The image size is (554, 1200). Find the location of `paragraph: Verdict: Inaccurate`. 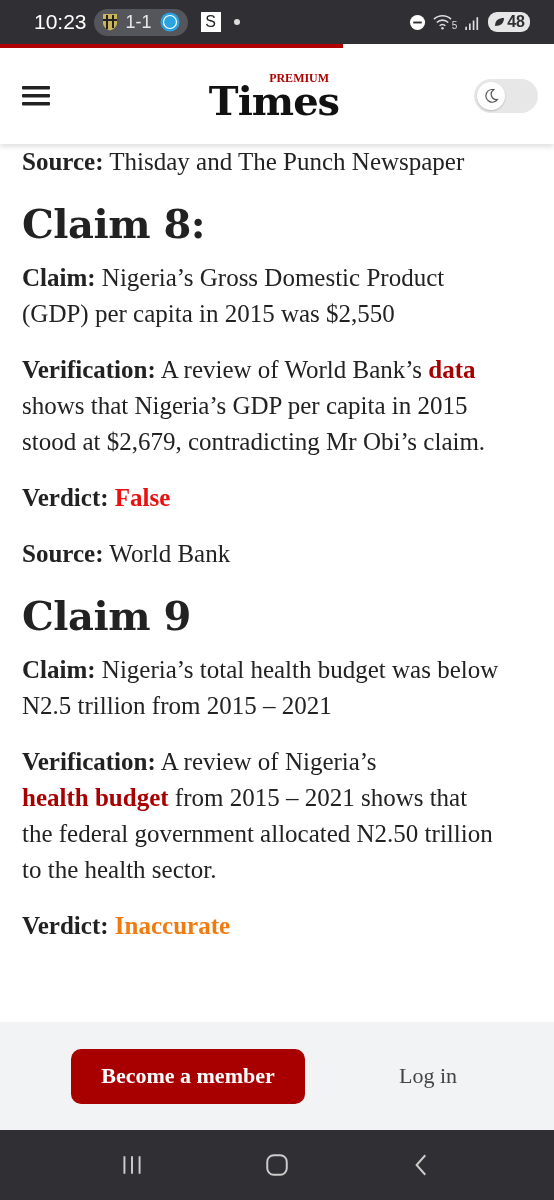

paragraph: Verdict: Inaccurate is located at coordinates (127, 926).